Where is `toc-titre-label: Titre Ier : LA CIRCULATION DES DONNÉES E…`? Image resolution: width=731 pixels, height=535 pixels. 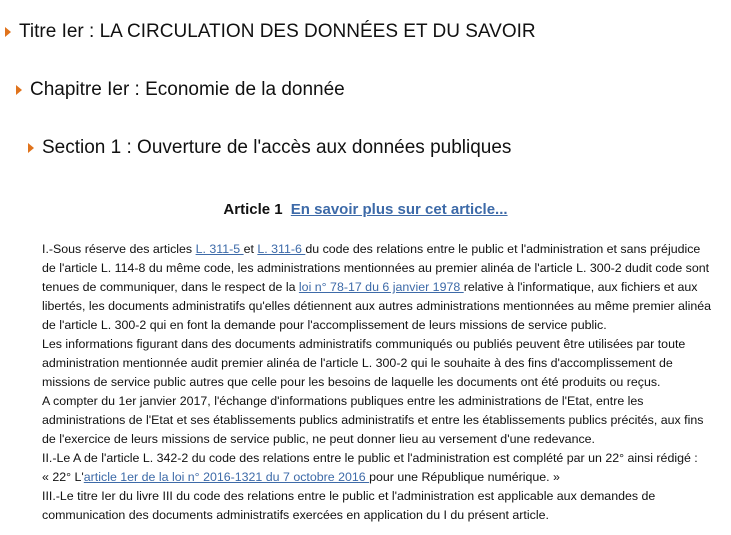
toc-titre-label: Titre Ier : LA CIRCULATION DES DONNÉES E… is located at coordinates (277, 32).